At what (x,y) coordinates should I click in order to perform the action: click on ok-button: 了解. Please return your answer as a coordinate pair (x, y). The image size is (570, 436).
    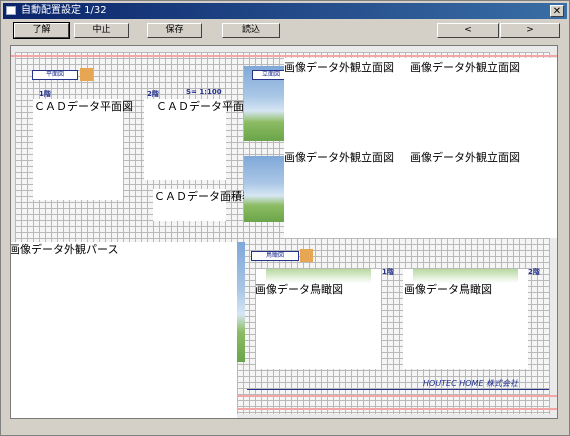
    Looking at the image, I should click on (41, 30).